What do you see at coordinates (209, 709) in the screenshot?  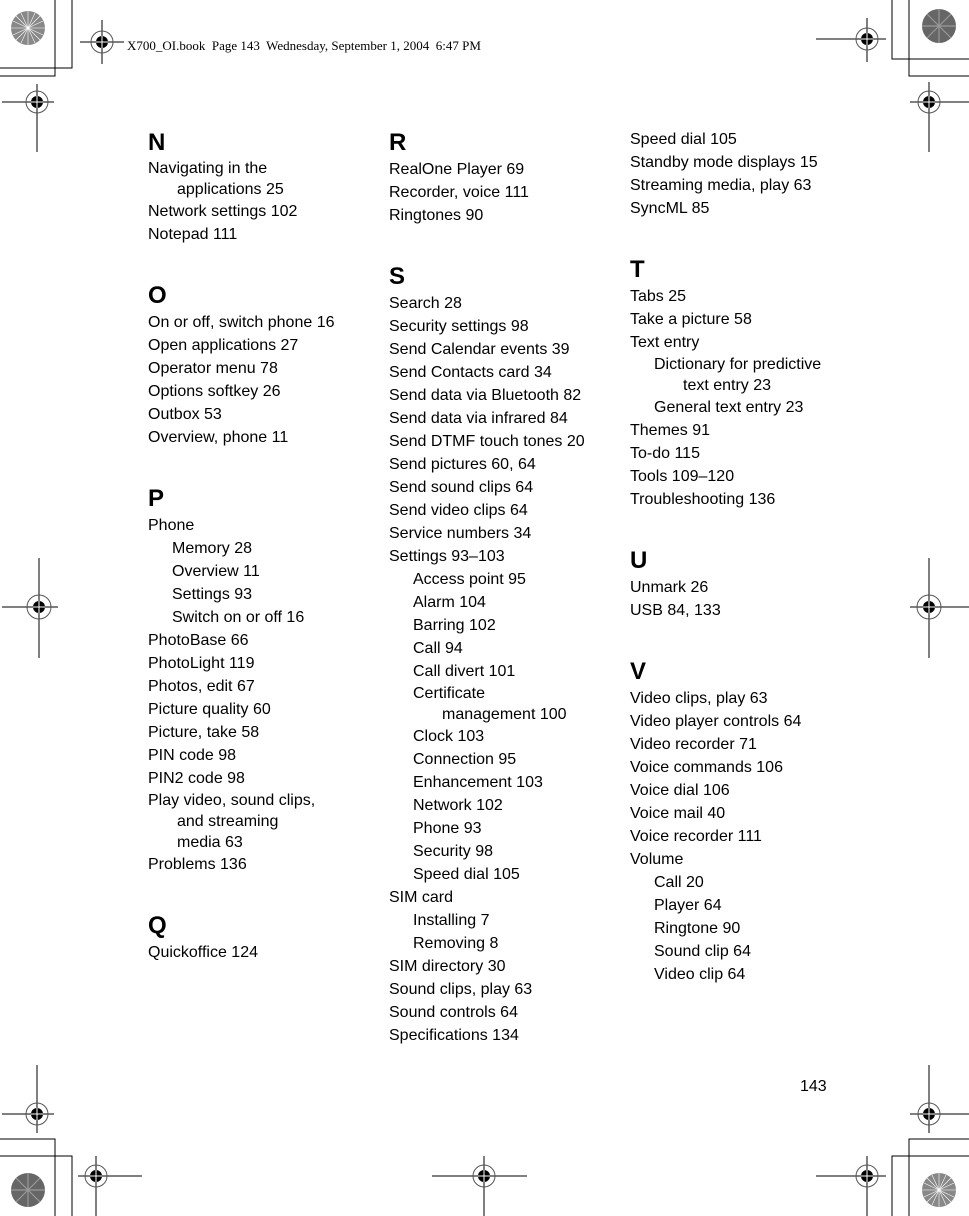 I see `index-entry: Picture quality 60` at bounding box center [209, 709].